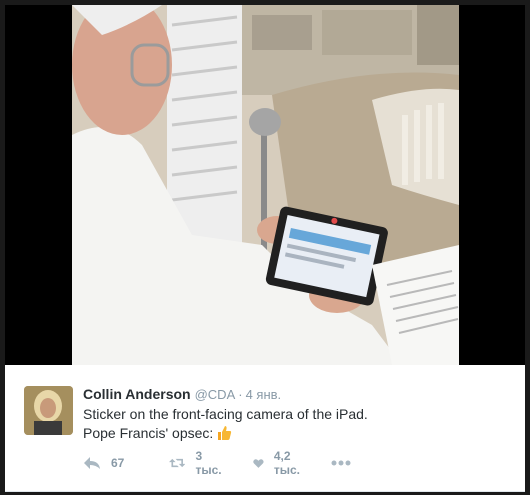 The width and height of the screenshot is (530, 495). I want to click on avatar-image, so click(48, 410).